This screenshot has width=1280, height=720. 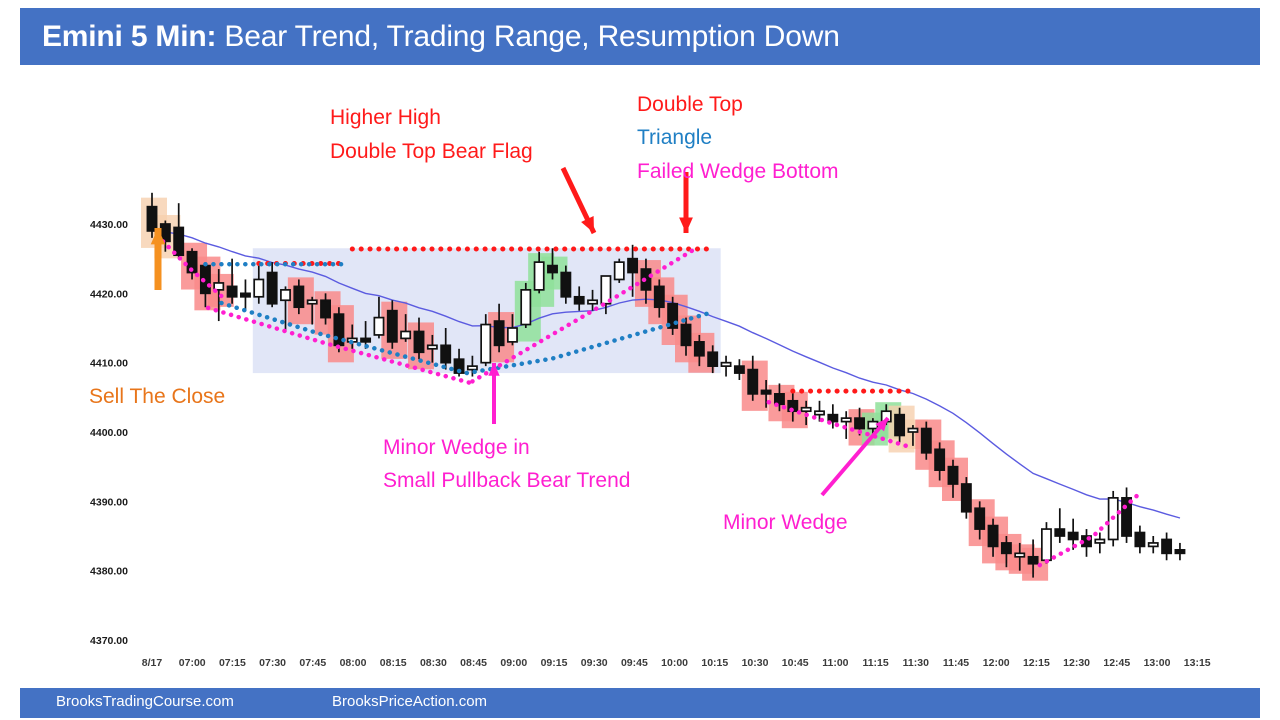 I want to click on y-axis-label: 4410.00, so click(x=109, y=364).